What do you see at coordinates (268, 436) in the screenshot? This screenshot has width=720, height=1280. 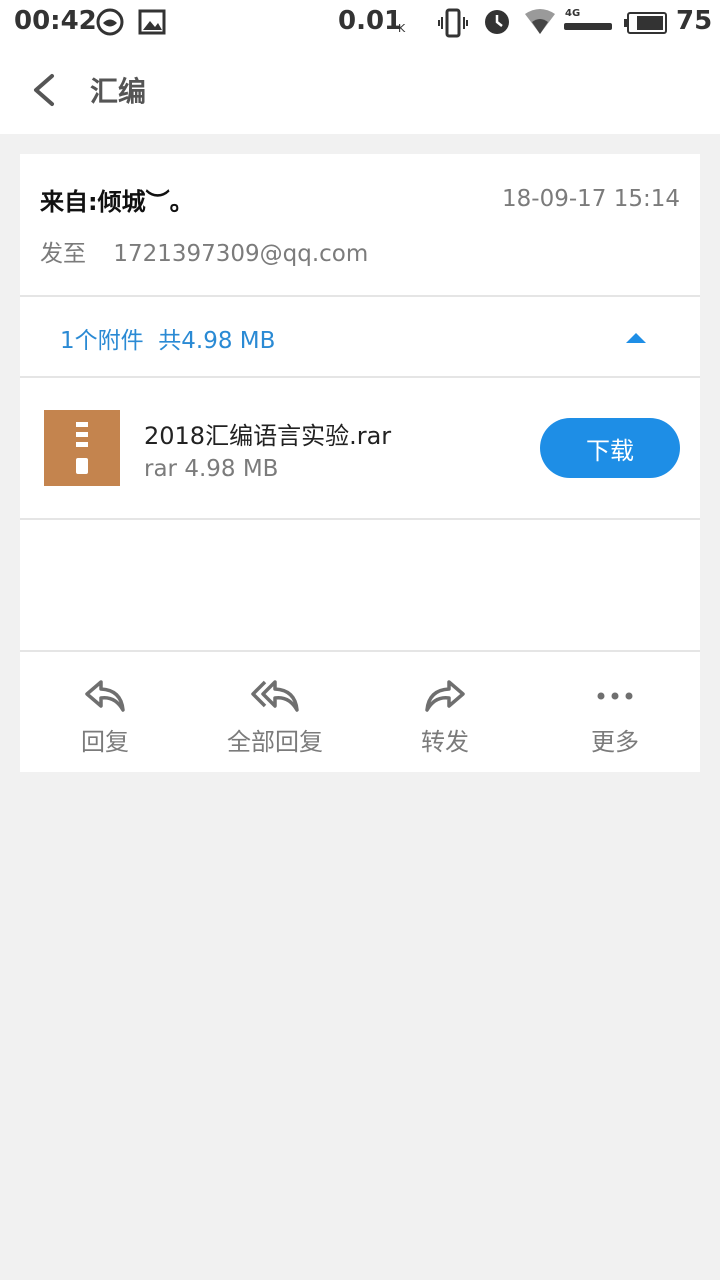 I see `attachment-name: 2018汇编语言实验.rar` at bounding box center [268, 436].